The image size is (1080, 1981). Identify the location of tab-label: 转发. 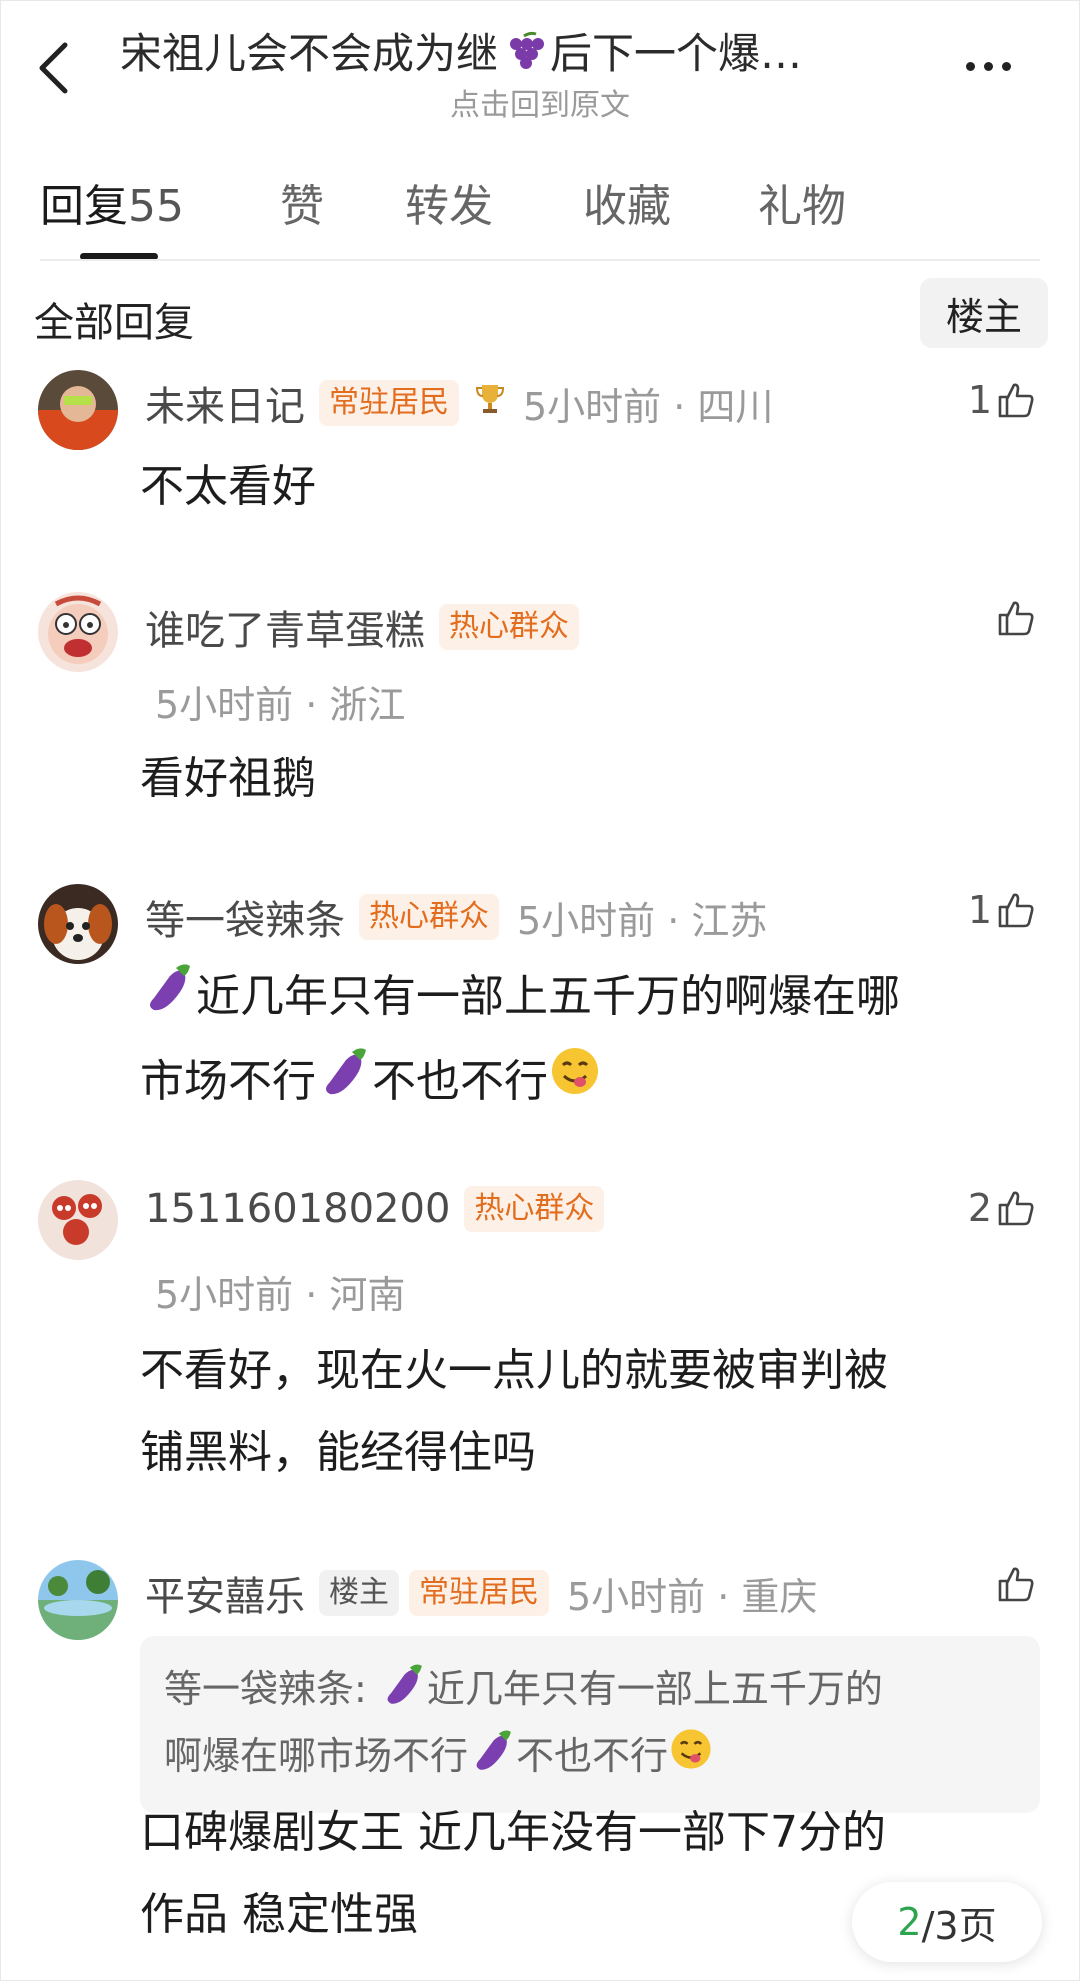
(449, 206).